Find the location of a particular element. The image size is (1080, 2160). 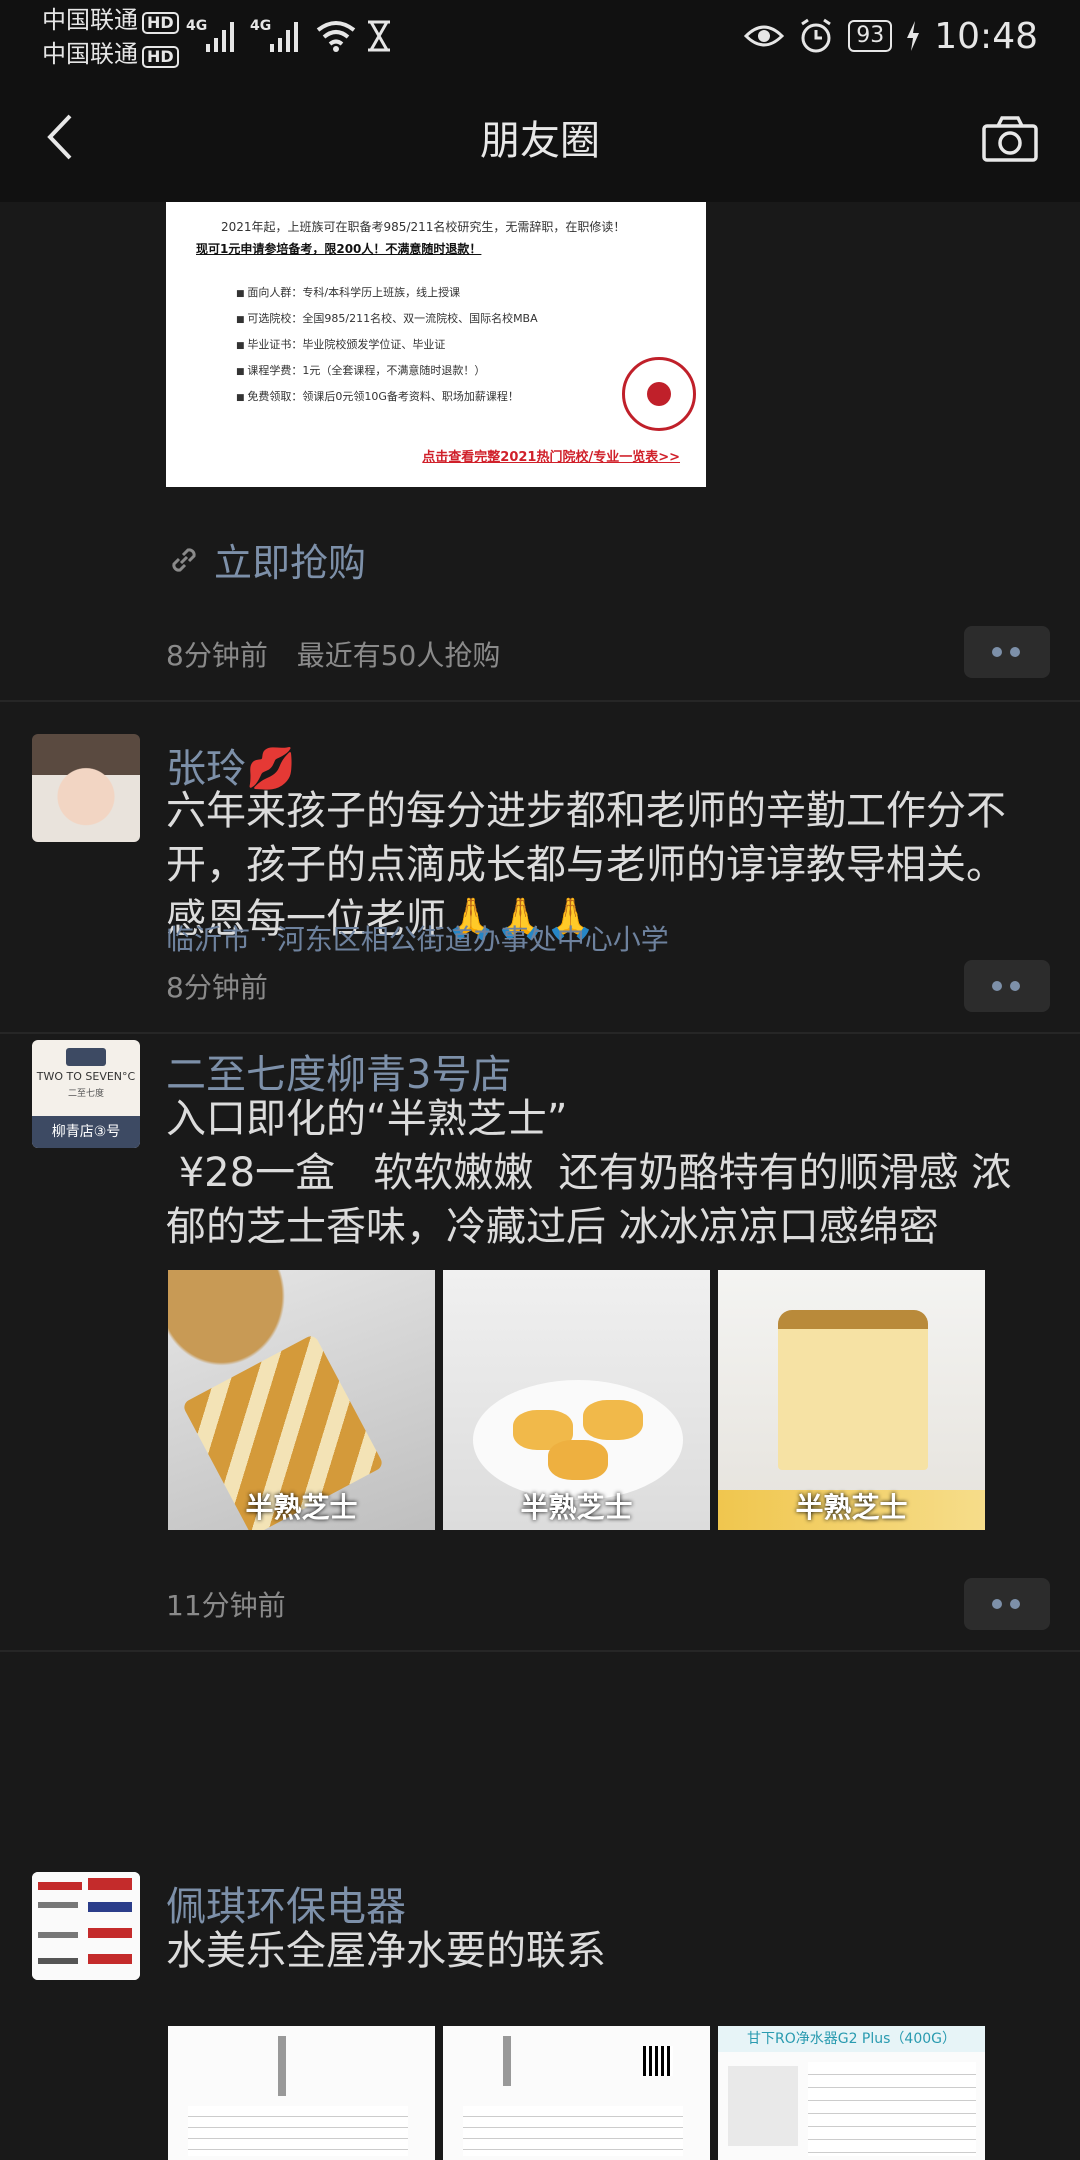

clock: 10:48 is located at coordinates (986, 36).